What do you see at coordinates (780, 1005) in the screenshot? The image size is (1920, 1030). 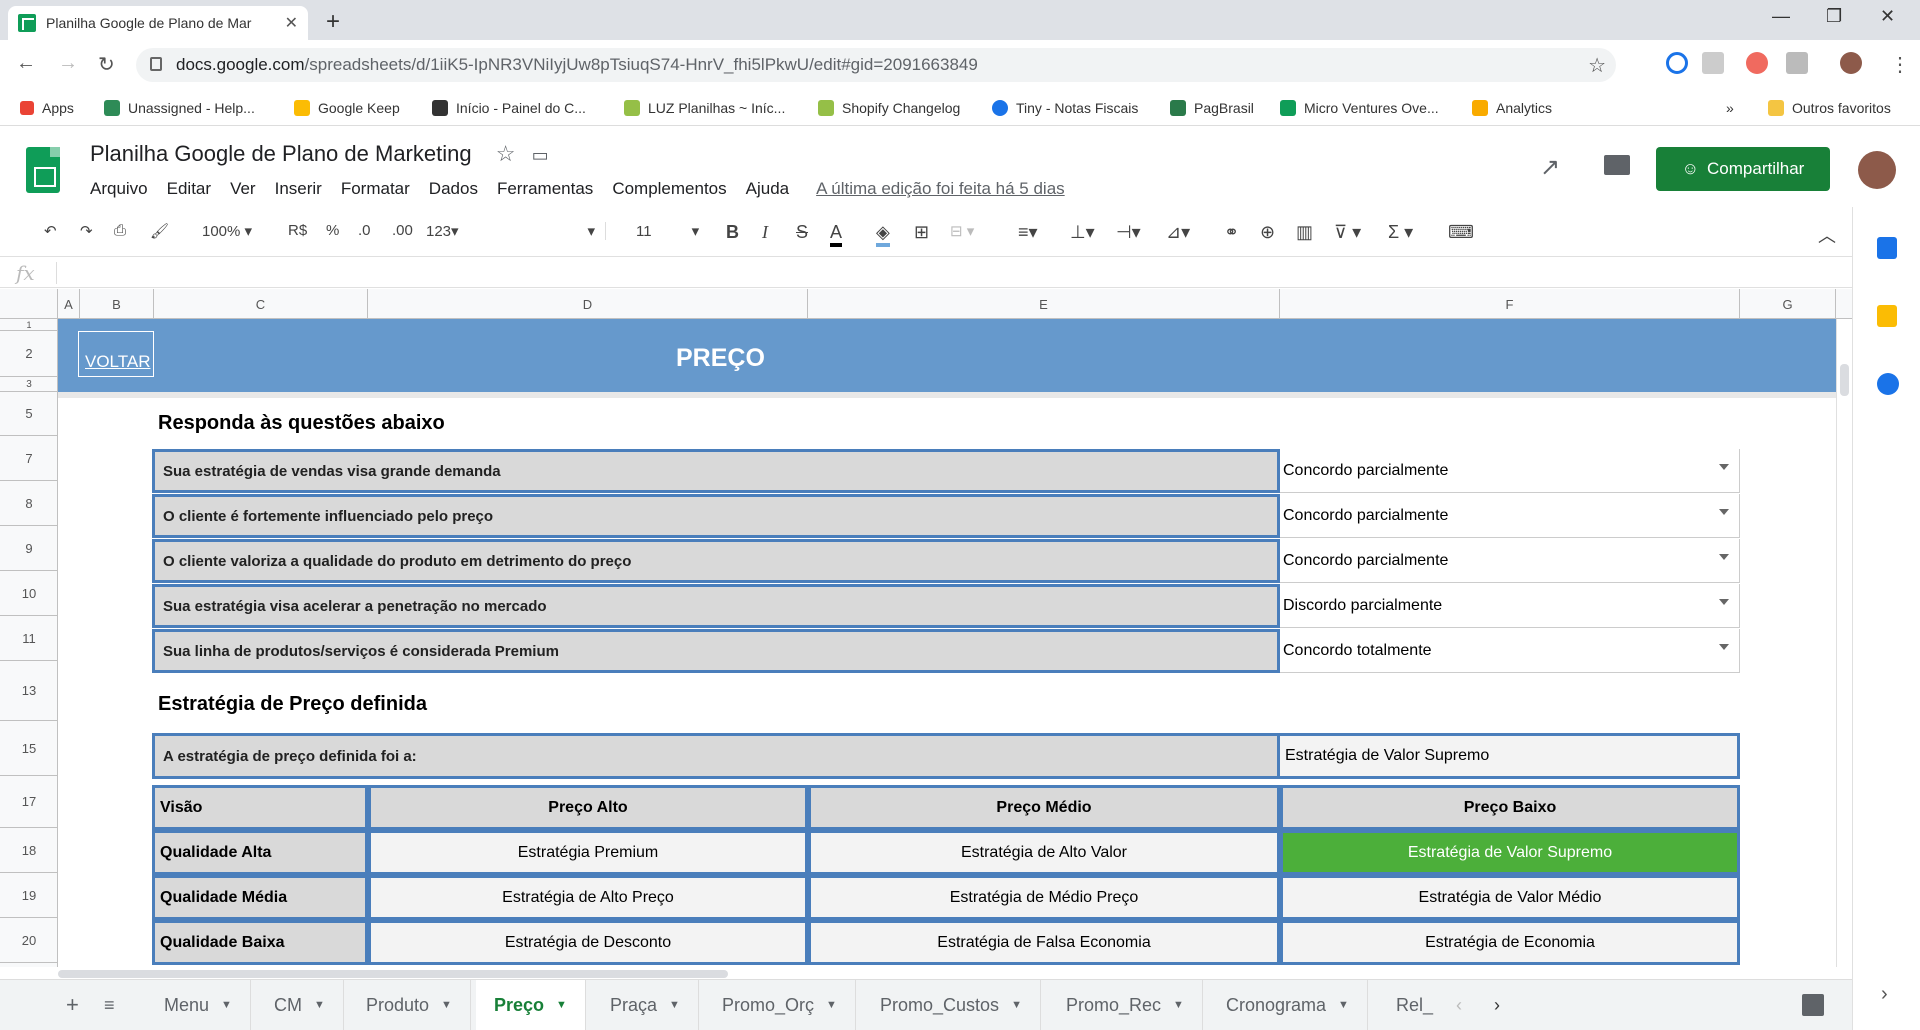 I see `sheet-tab-promo-orc: Promo_Orç ▼` at bounding box center [780, 1005].